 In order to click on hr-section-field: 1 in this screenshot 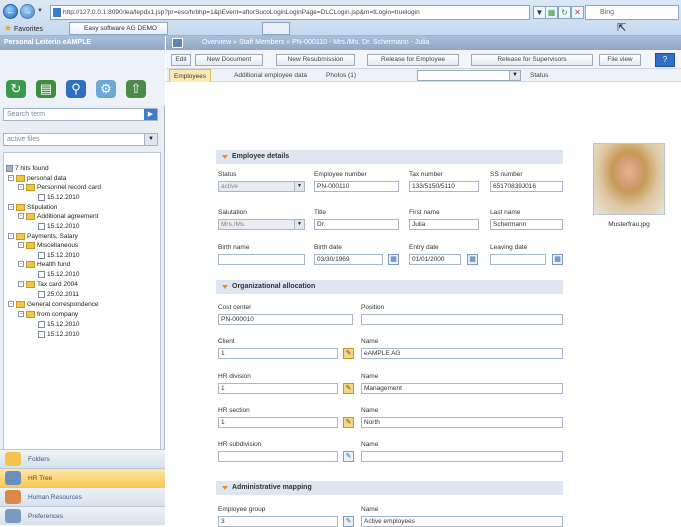, I will do `click(278, 422)`.